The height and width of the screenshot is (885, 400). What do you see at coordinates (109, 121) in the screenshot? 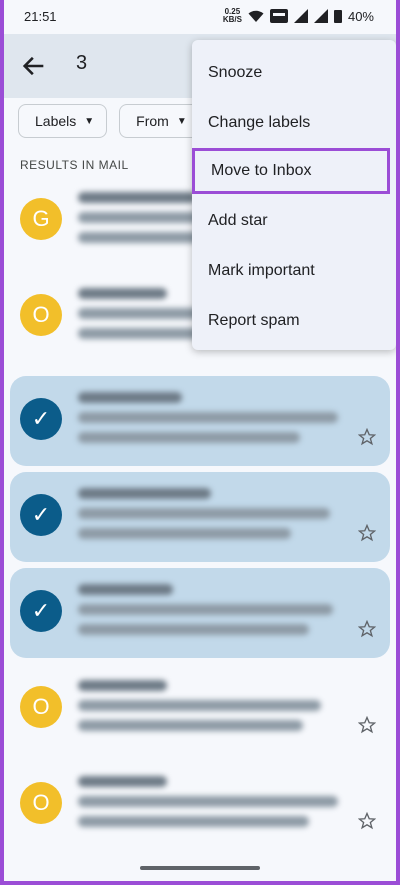
I see `filter-chips: Labels ▼ From ▼` at bounding box center [109, 121].